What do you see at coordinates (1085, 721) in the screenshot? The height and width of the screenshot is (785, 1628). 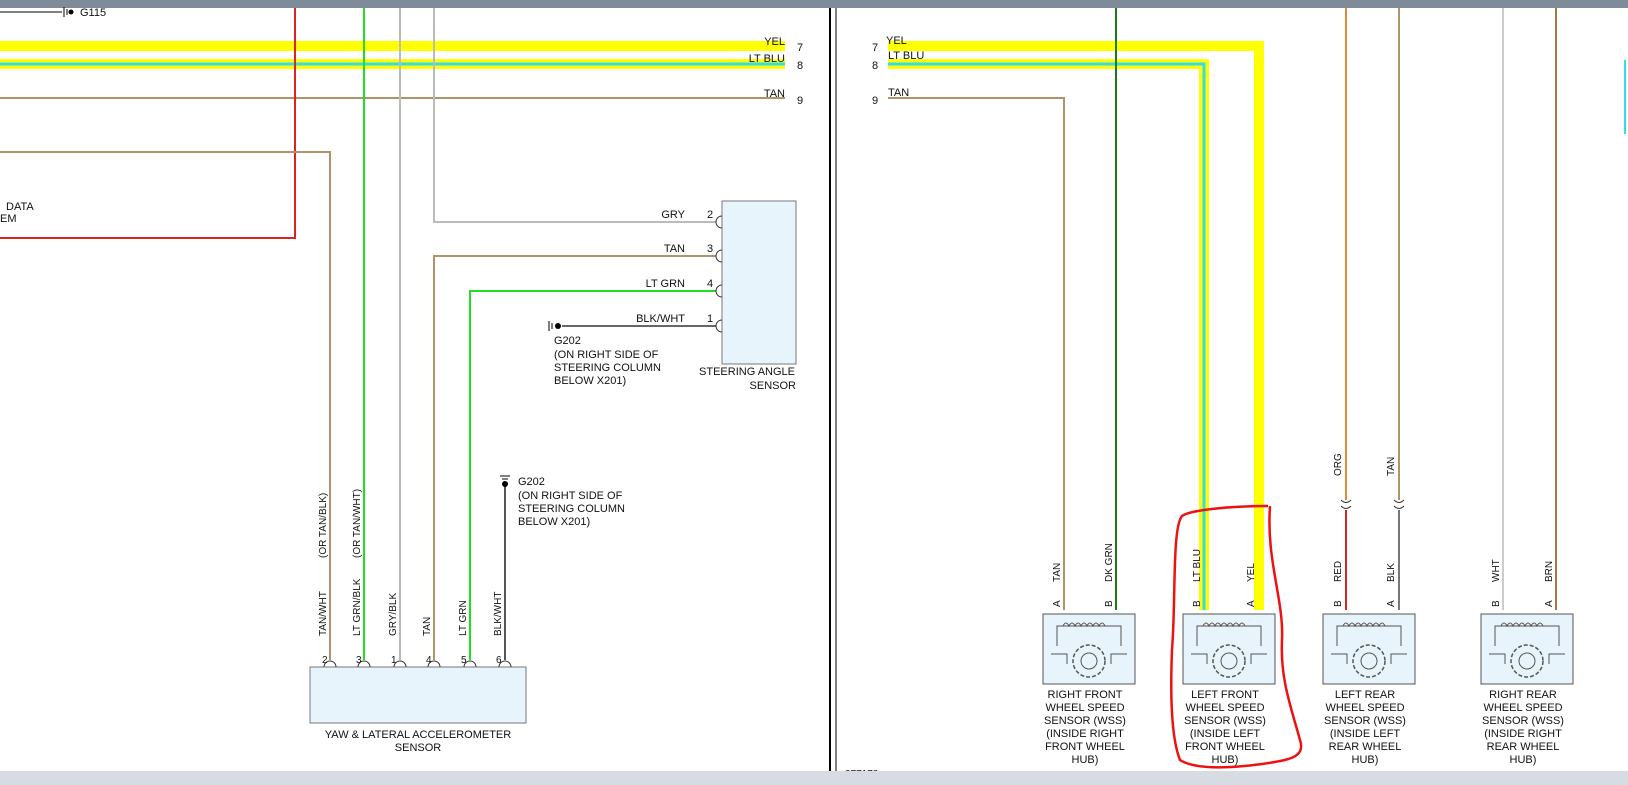 I see `rf-name-3: SENSOR (WSS)` at bounding box center [1085, 721].